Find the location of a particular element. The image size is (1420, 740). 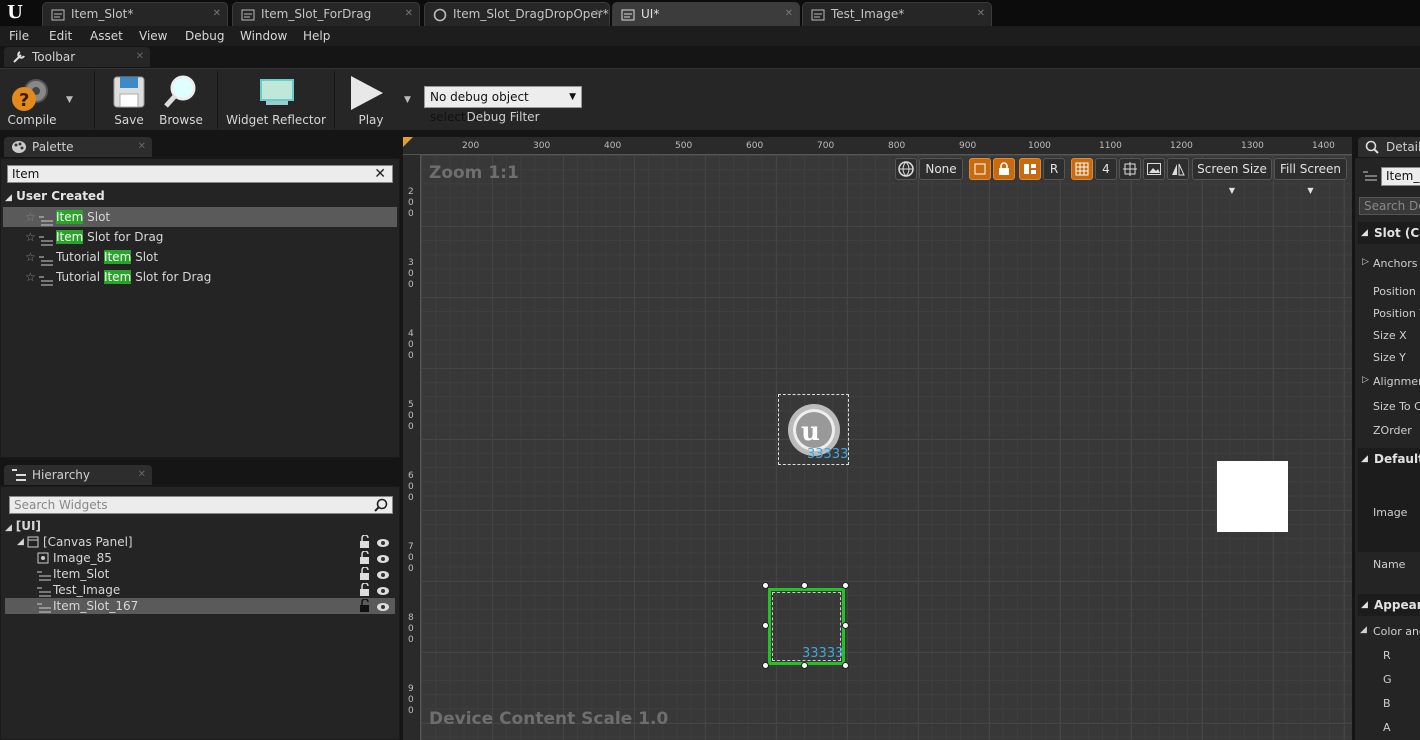

grid-snap-size-dropdown: 4 is located at coordinates (1106, 169).